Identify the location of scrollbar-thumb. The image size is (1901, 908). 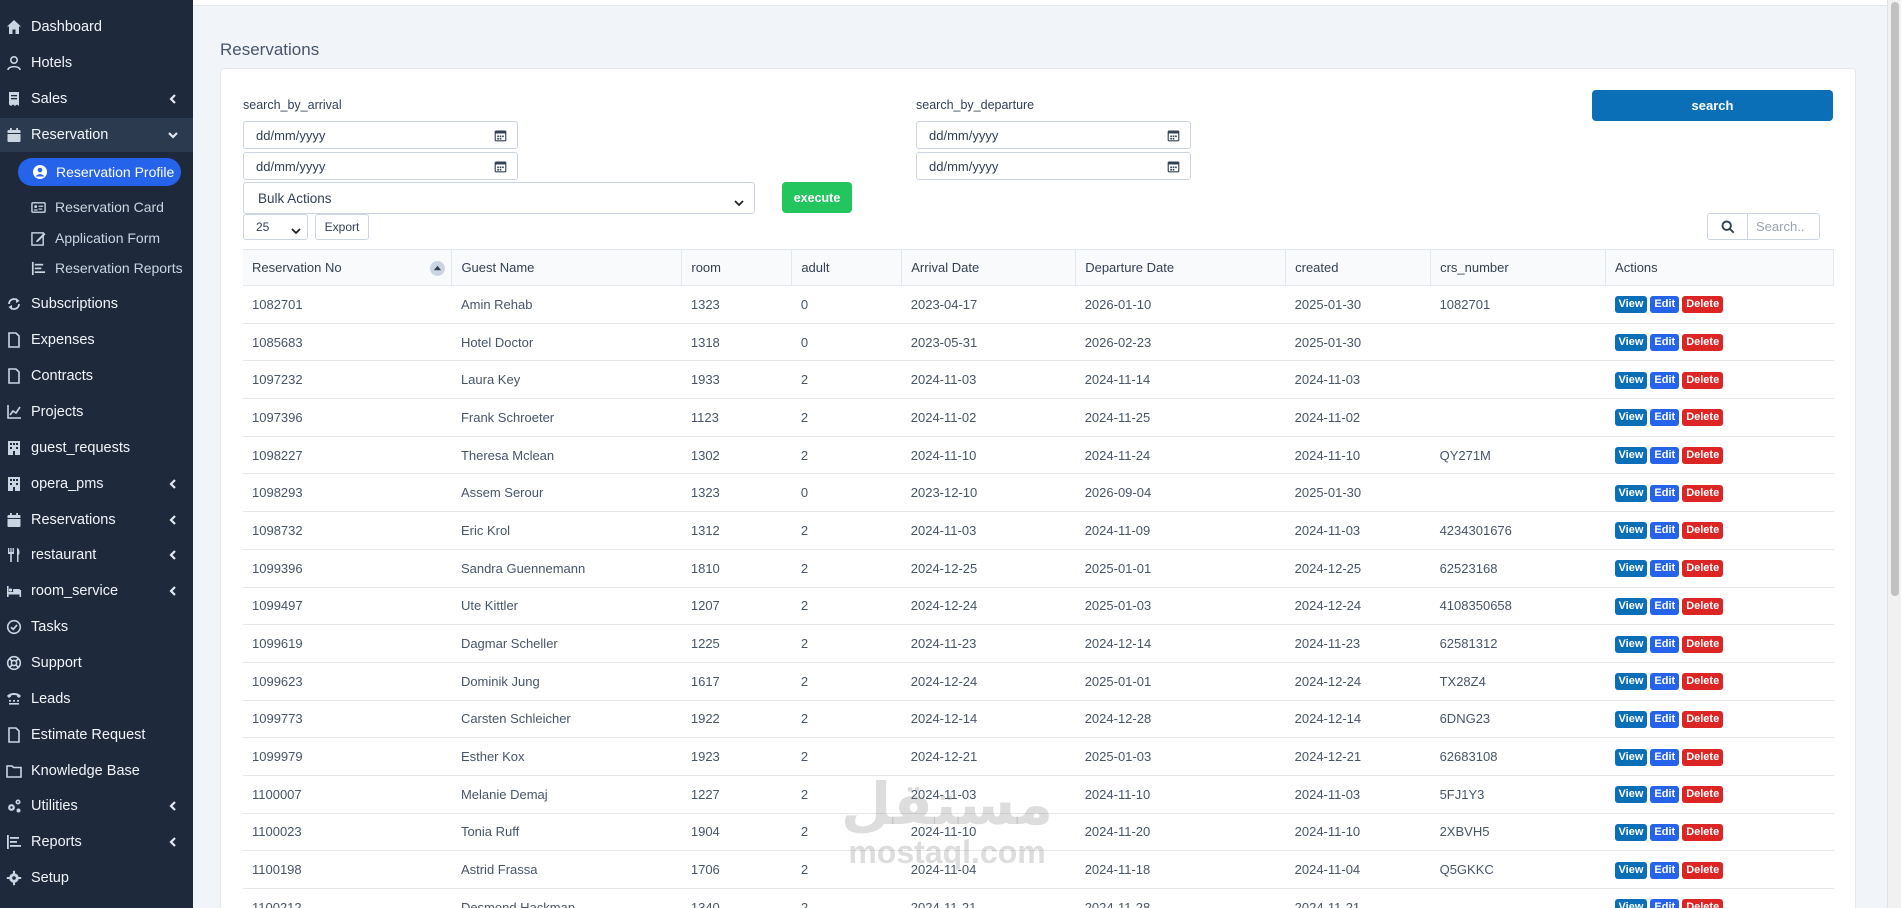
(1895, 299).